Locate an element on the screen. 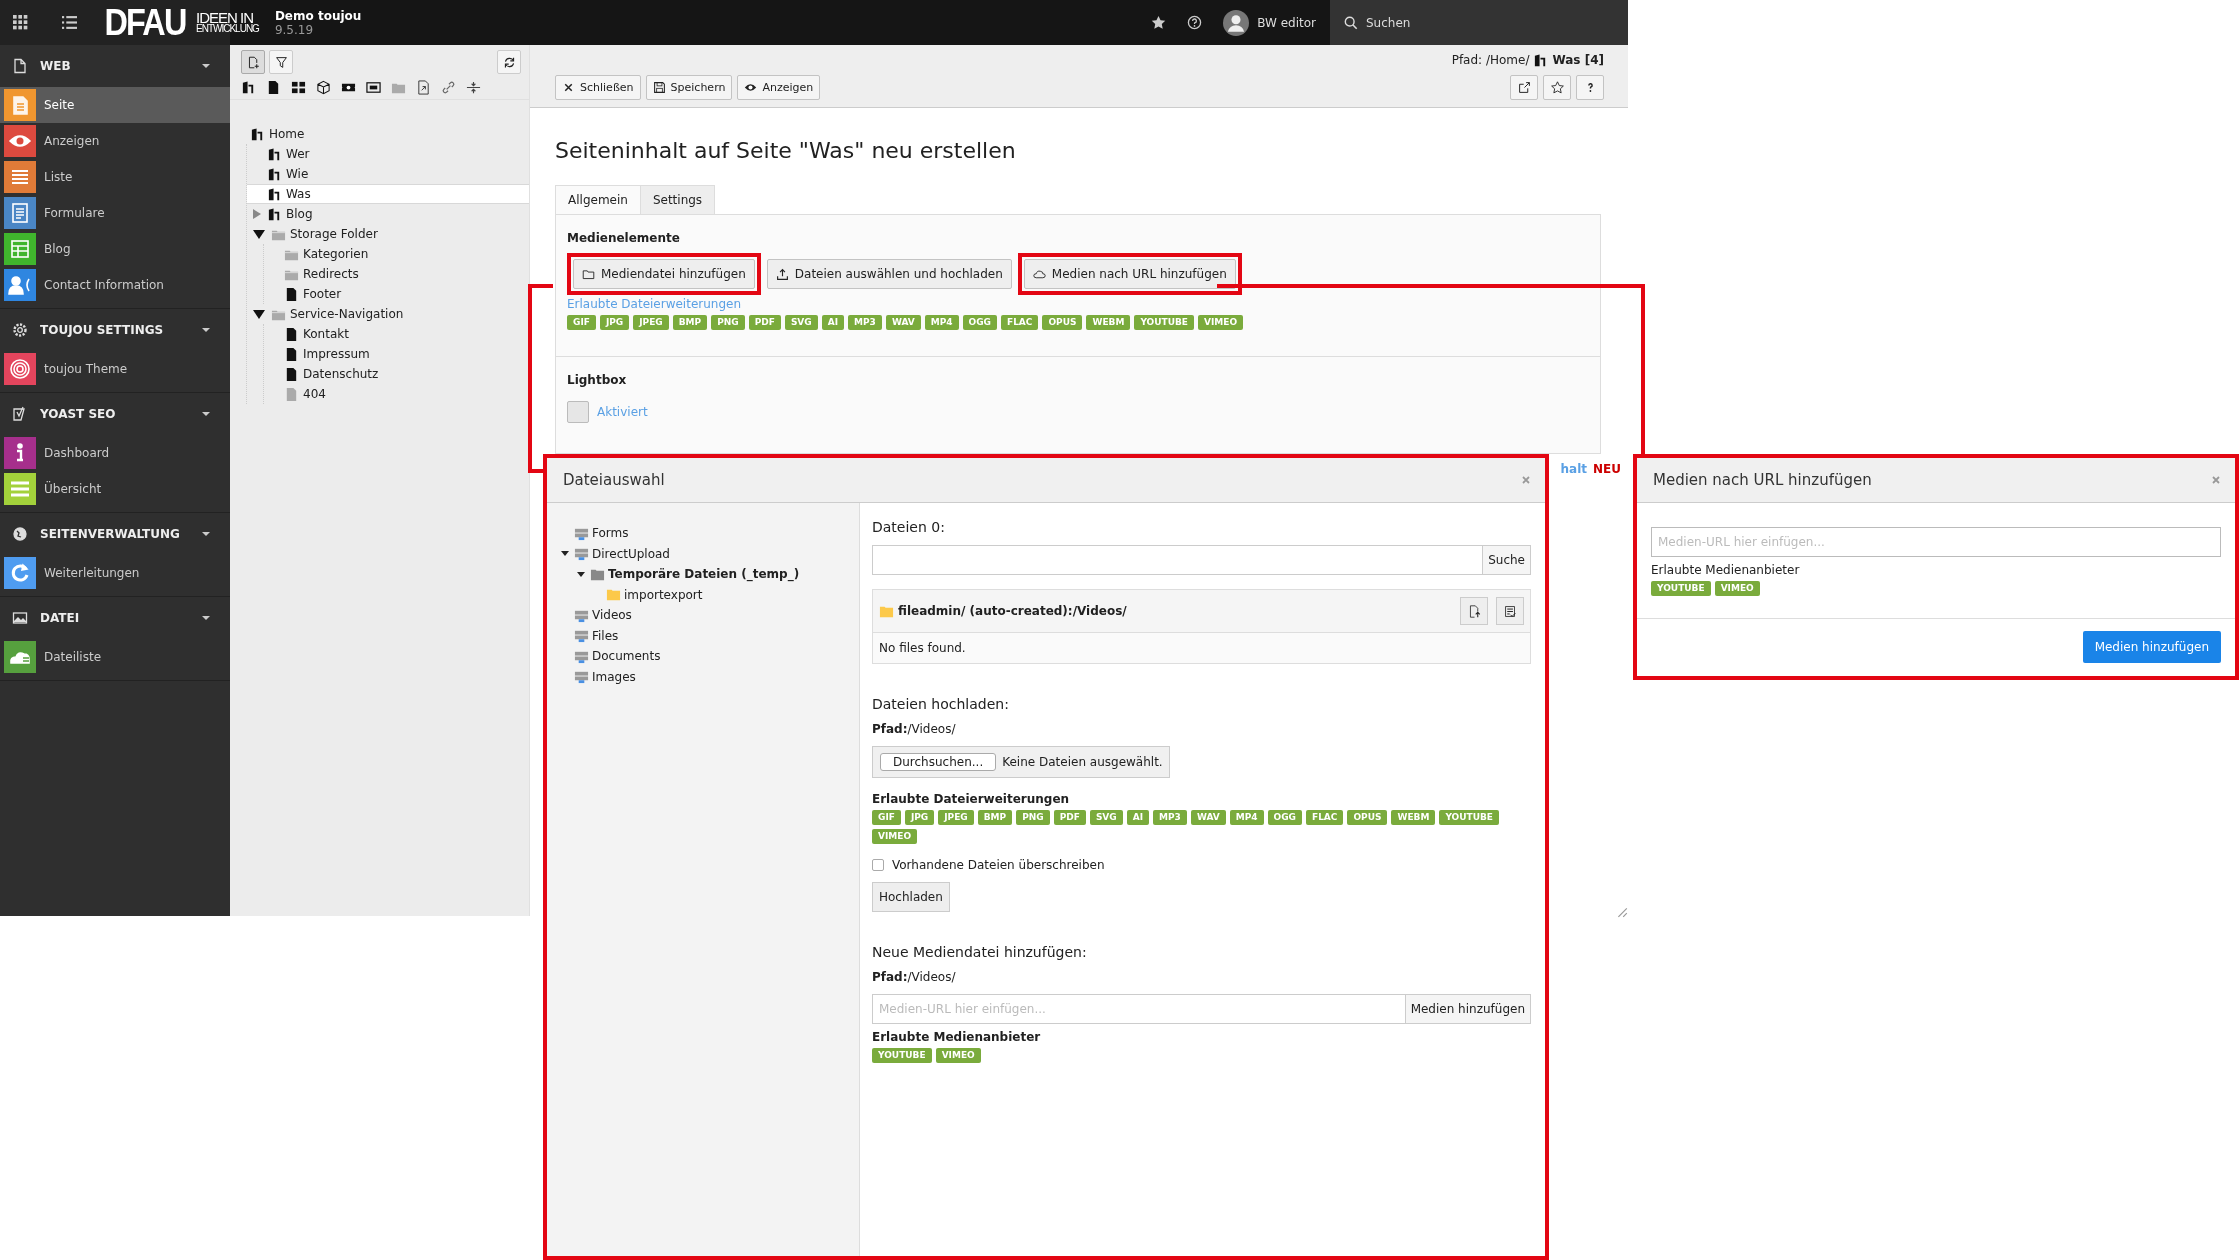 The height and width of the screenshot is (1260, 2240). close-icon is located at coordinates (568, 87).